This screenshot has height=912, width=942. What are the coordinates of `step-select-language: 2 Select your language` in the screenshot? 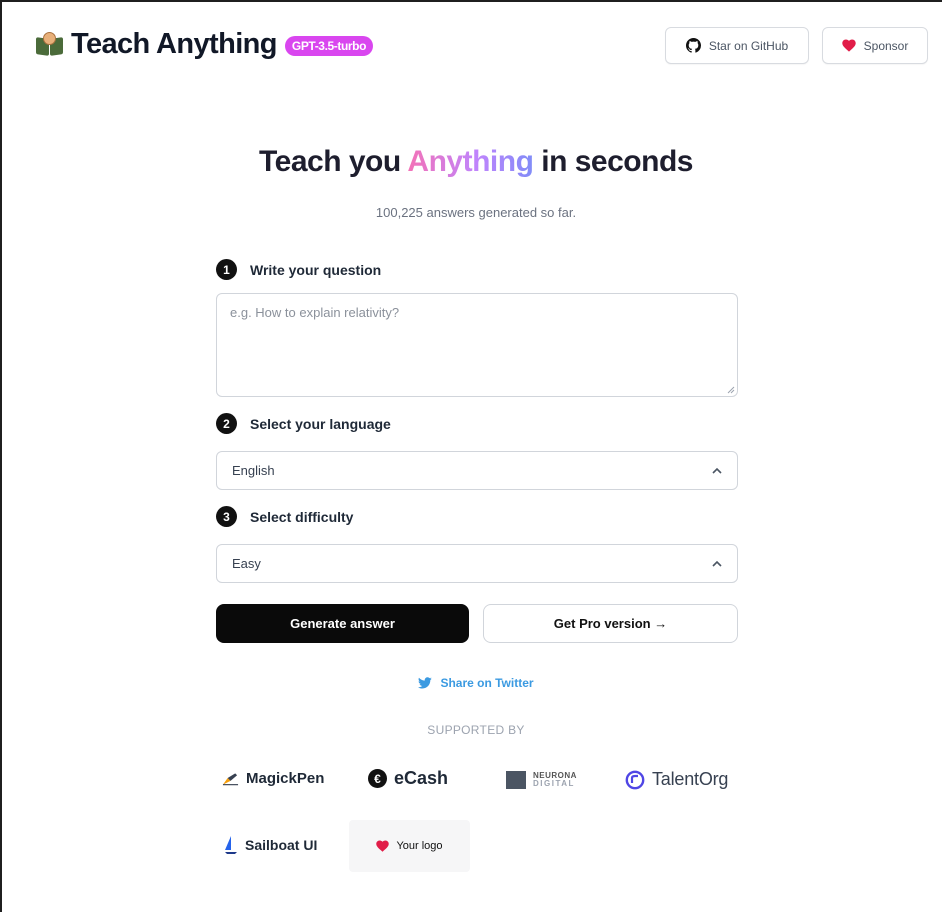 It's located at (303, 423).